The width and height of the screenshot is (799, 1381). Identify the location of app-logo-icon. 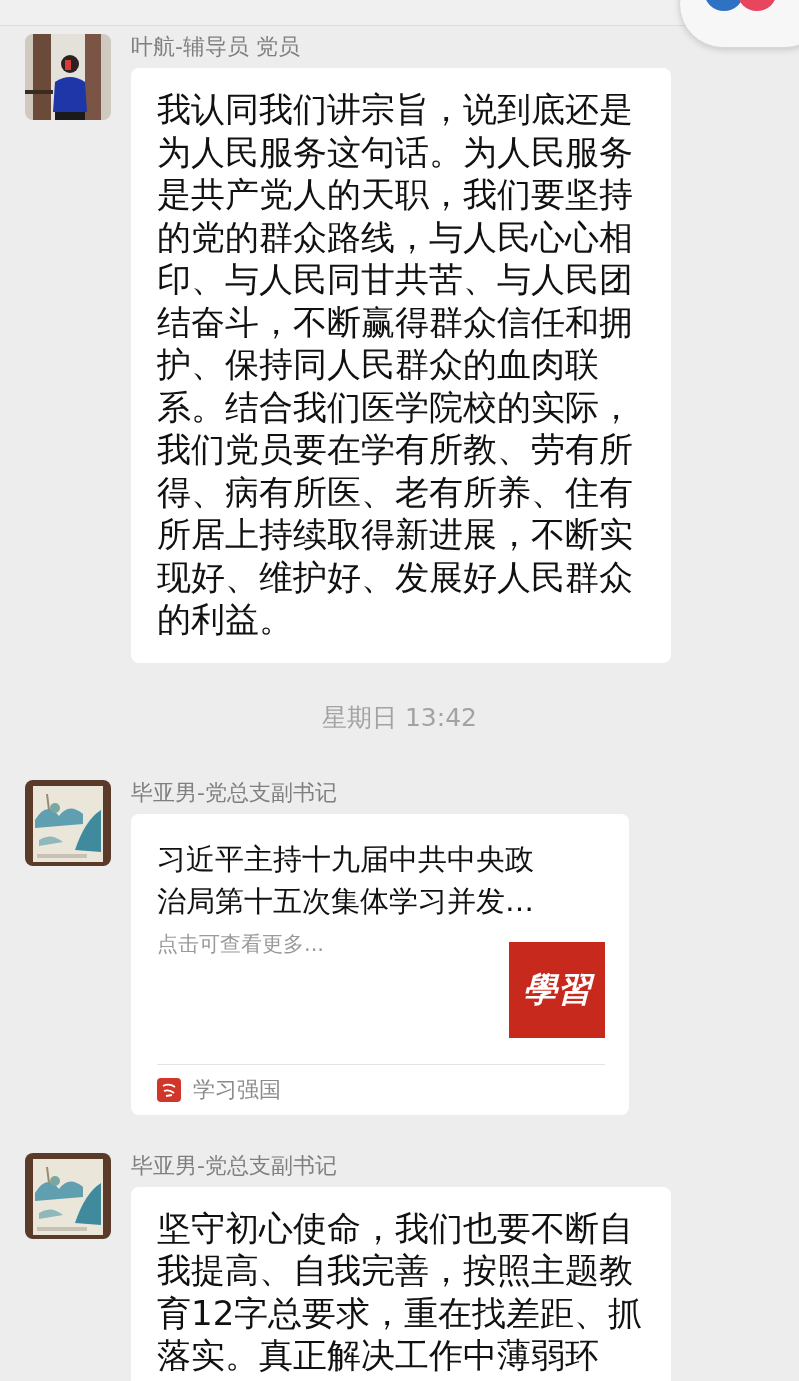
(169, 1089).